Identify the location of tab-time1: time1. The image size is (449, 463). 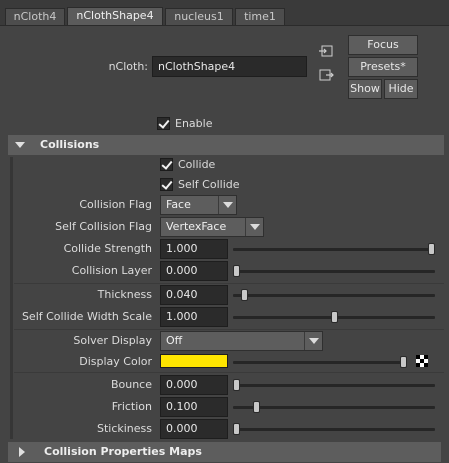
(260, 17).